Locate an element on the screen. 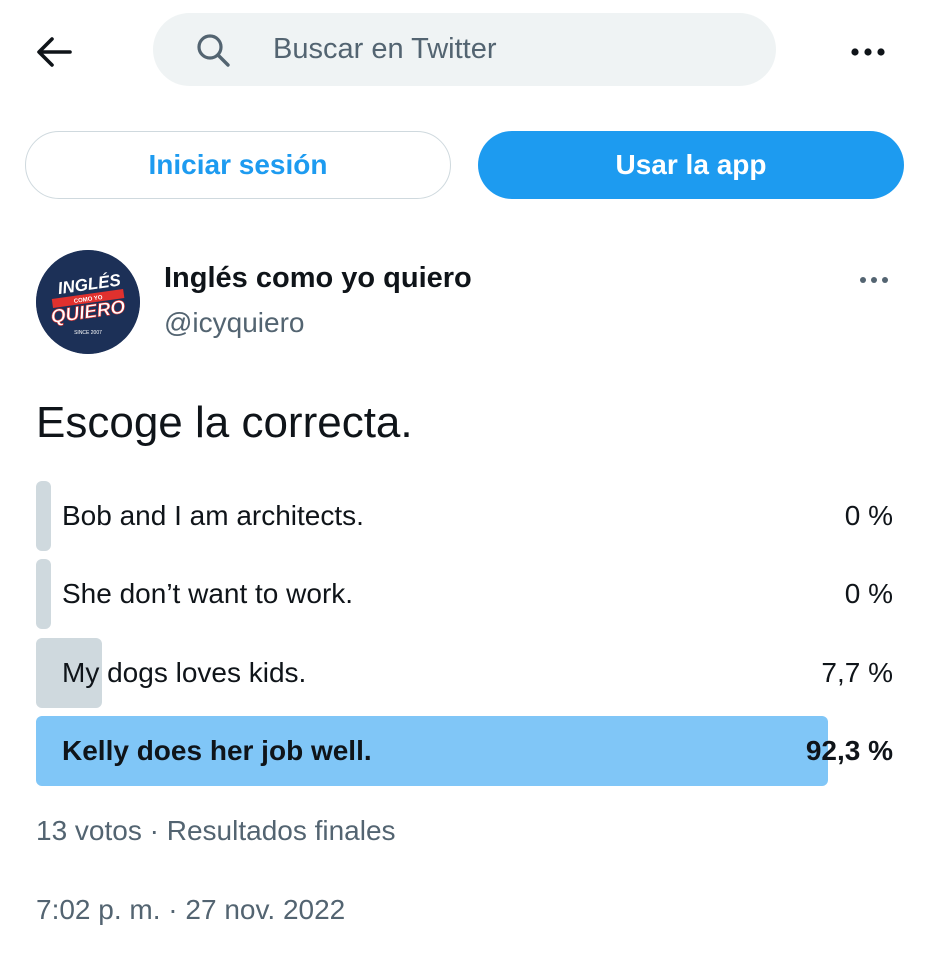 Image resolution: width=929 pixels, height=969 pixels. arrow-left-icon is located at coordinates (54, 52).